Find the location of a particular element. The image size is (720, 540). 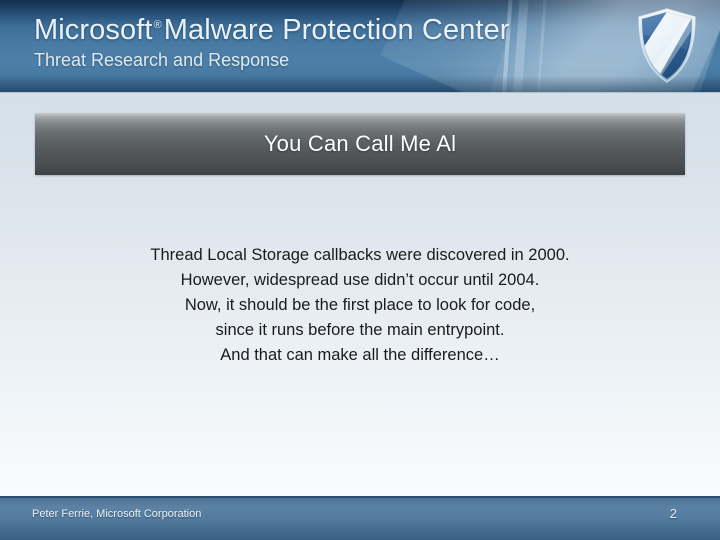

brand-title: Microsoft®Malware Protection Center is located at coordinates (272, 30).